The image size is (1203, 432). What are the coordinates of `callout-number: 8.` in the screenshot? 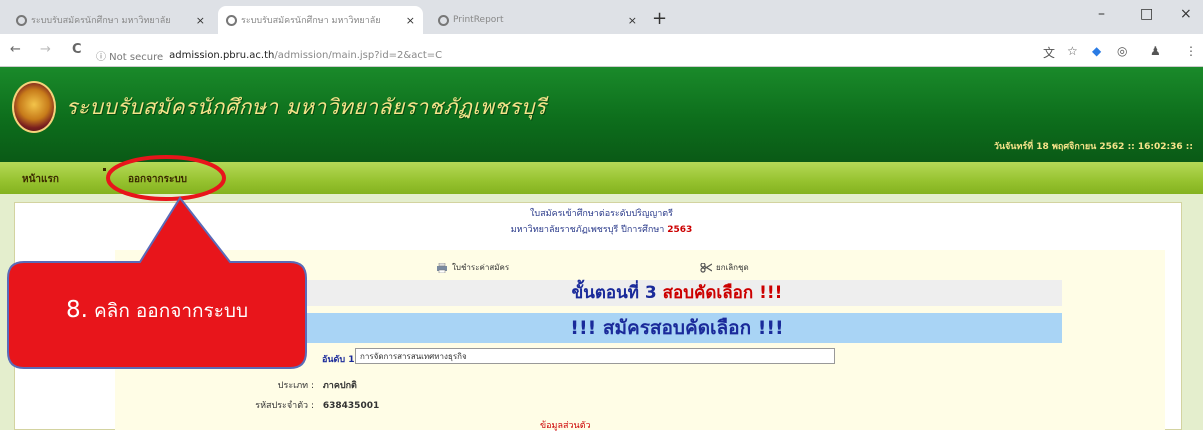 It's located at (76, 310).